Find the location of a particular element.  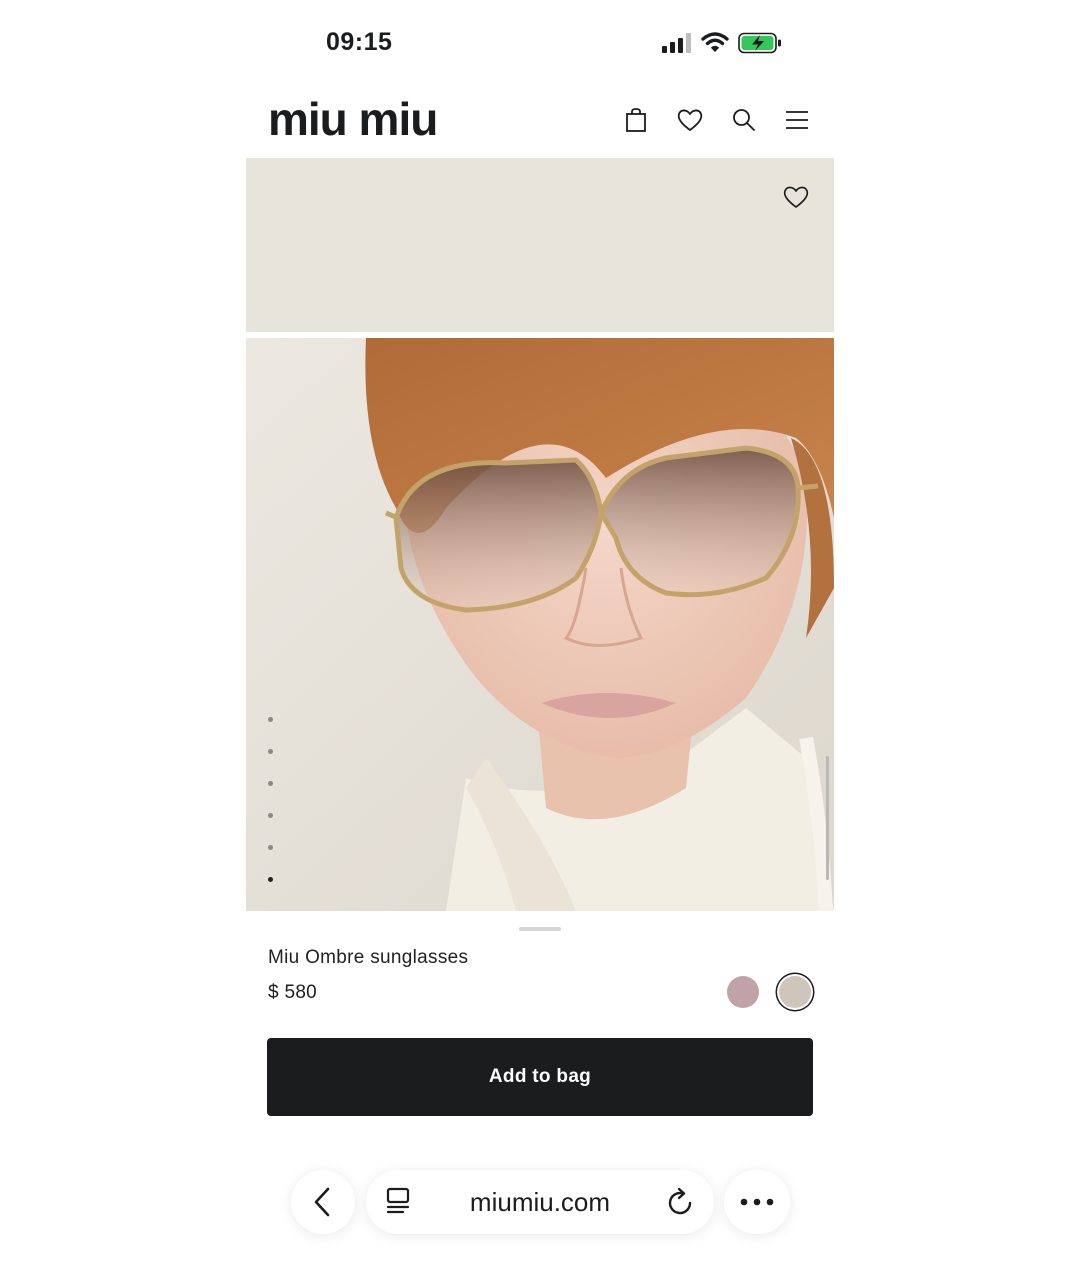

color-swatch-pink is located at coordinates (743, 992).